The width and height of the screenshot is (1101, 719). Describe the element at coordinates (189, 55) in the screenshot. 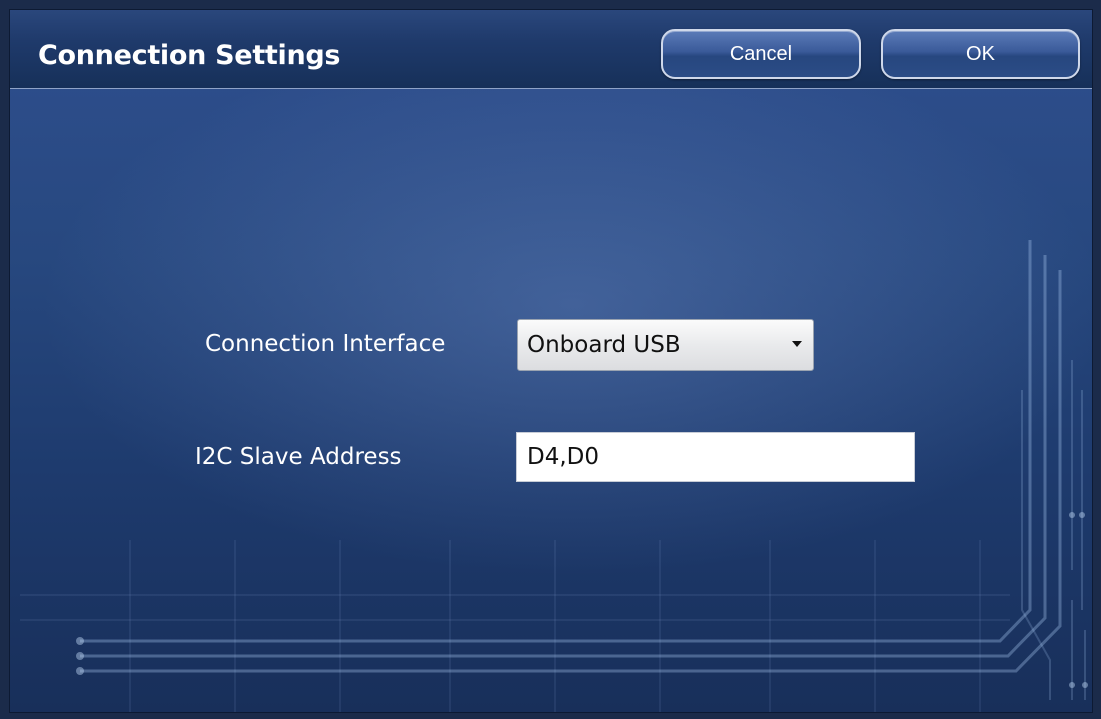

I see `window-title: Connection Settings` at that location.